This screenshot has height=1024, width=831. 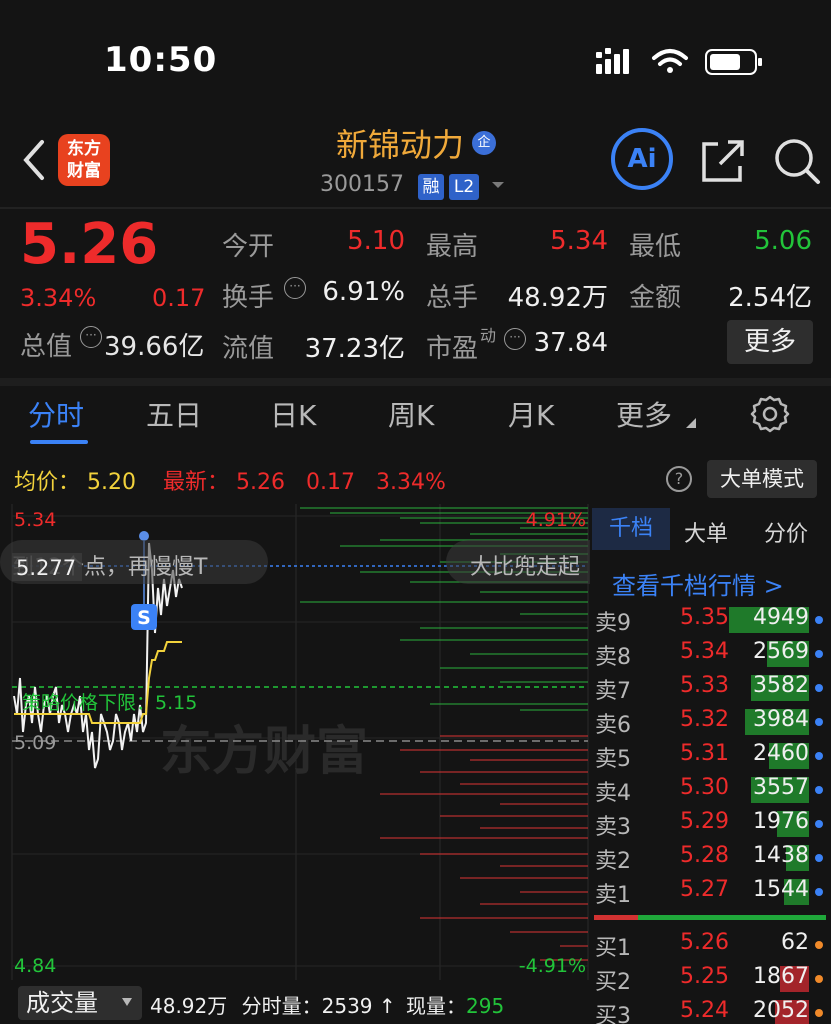 I want to click on logo-text-1: 东方, so click(x=84, y=149).